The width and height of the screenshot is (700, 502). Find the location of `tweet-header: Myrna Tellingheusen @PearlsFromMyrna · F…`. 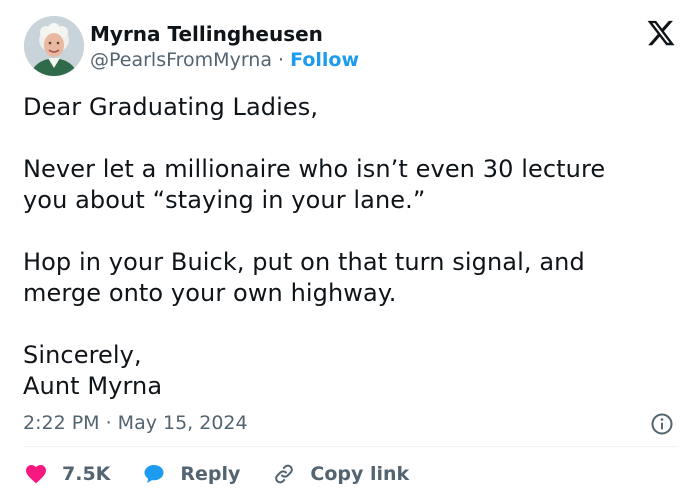

tweet-header: Myrna Tellingheusen @PearlsFromMyrna · F… is located at coordinates (354, 47).